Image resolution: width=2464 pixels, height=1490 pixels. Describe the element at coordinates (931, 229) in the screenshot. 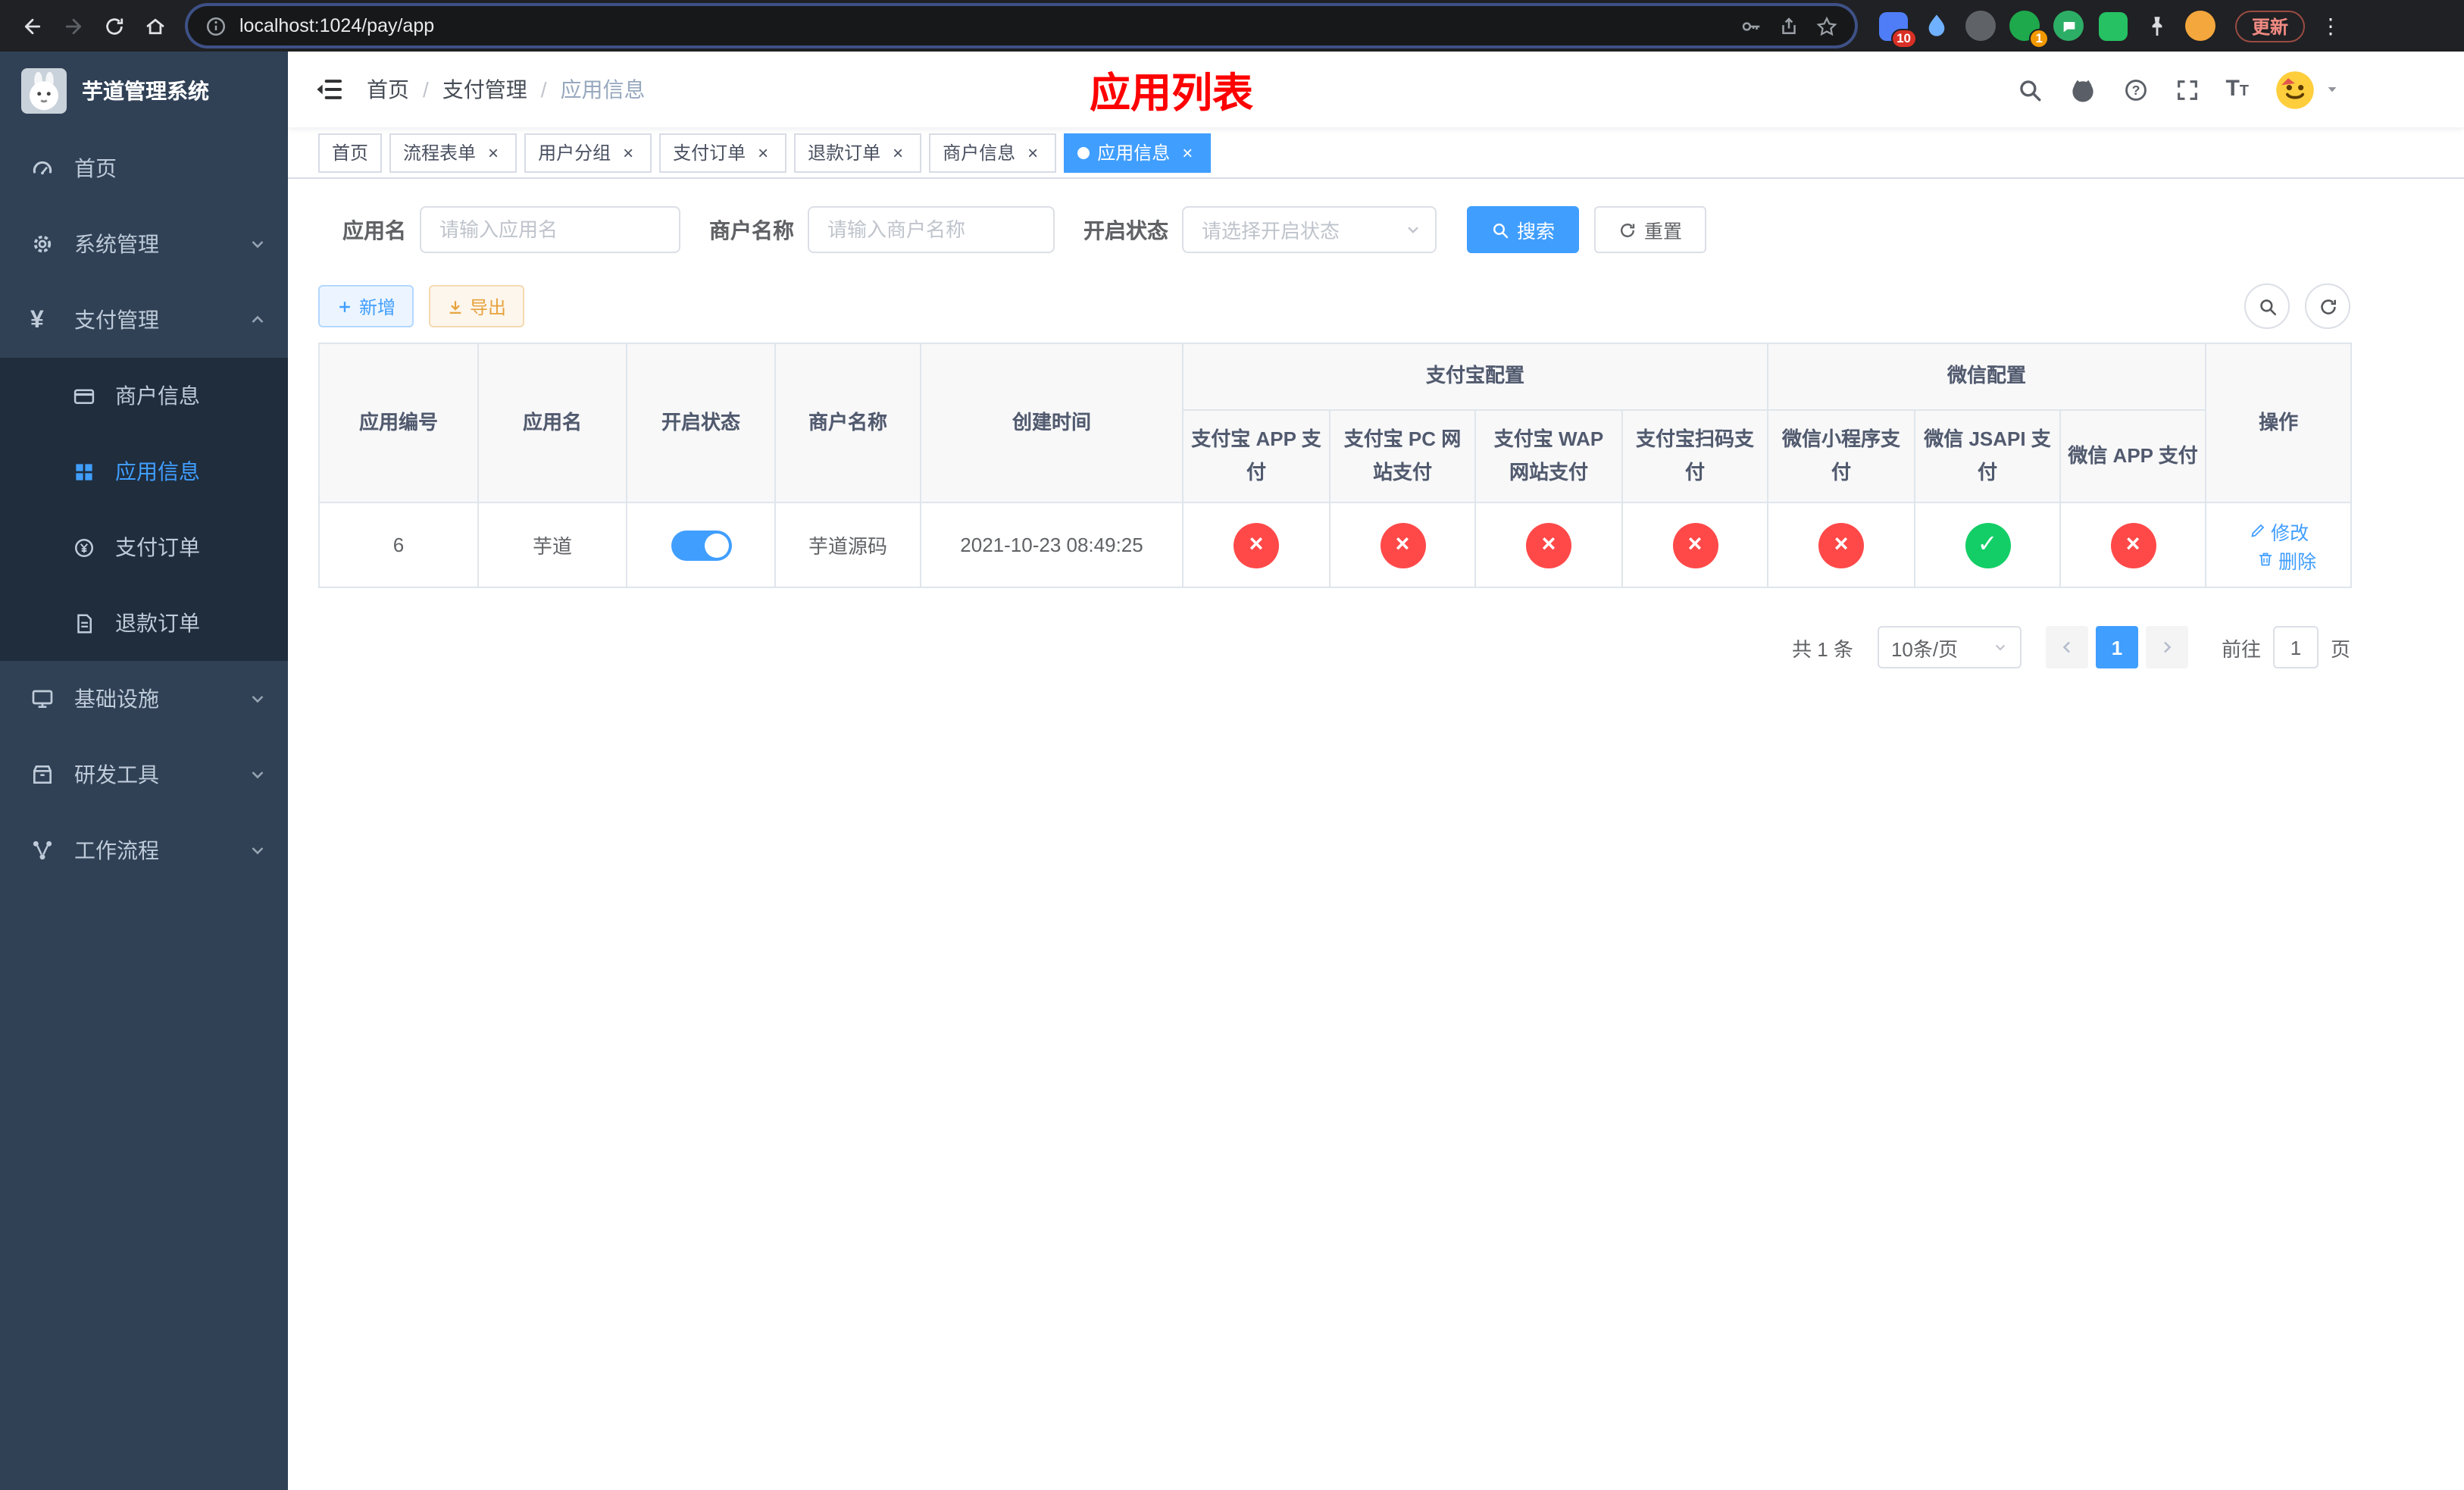

I see `merchant-name-input` at that location.